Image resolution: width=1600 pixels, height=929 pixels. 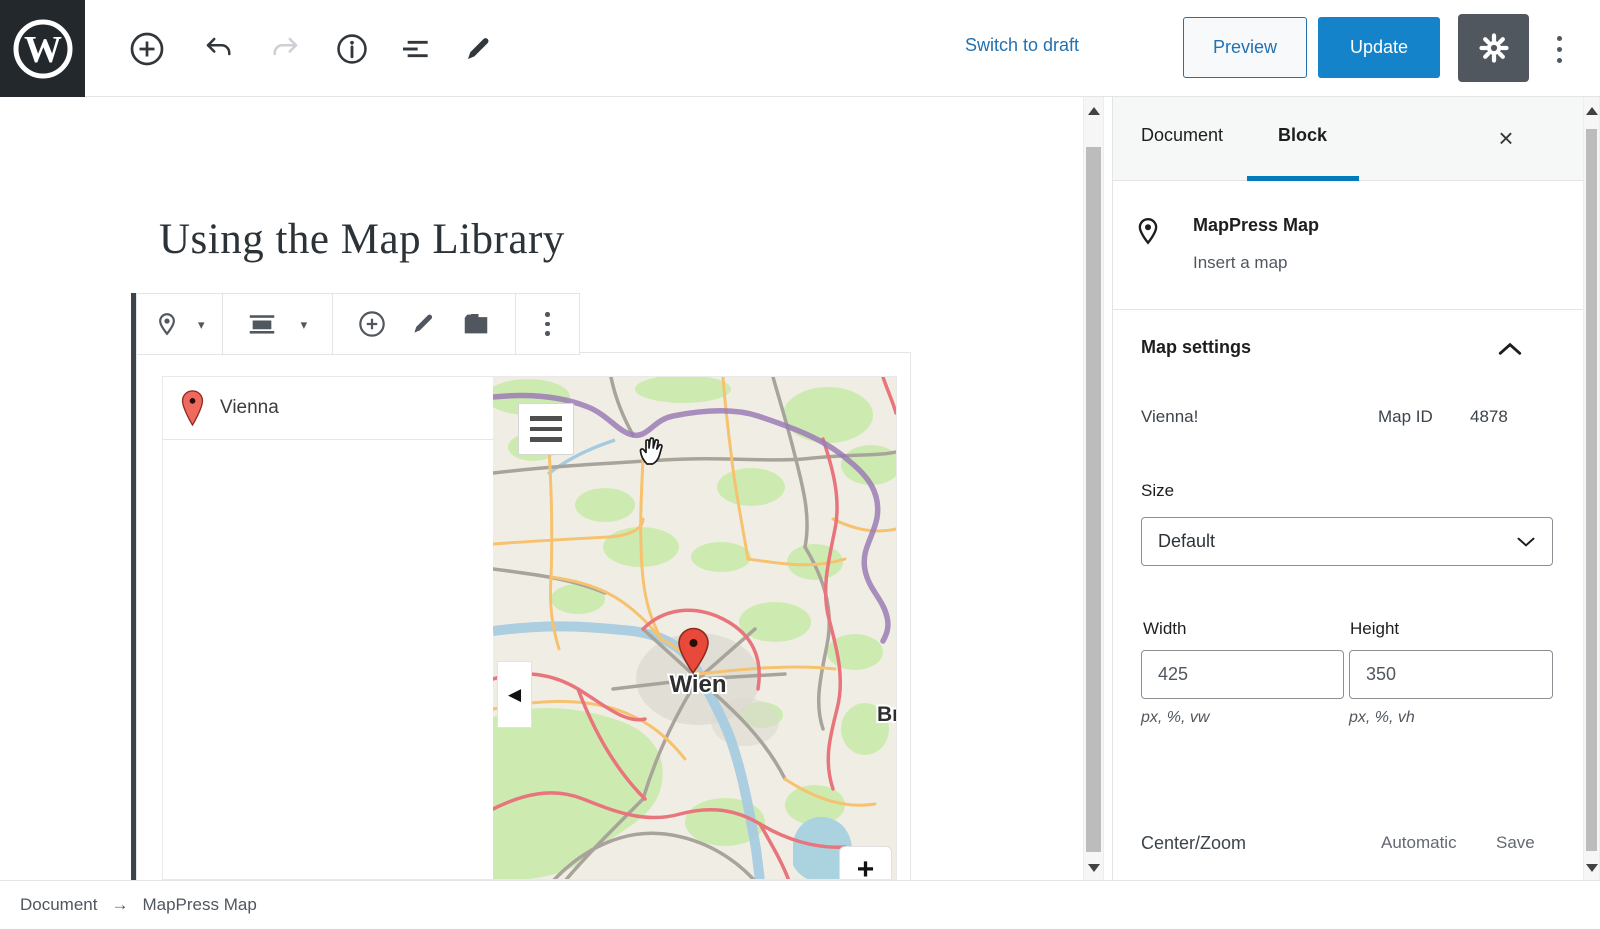 What do you see at coordinates (120, 904) in the screenshot?
I see `breadcrumb-arrow-icon: →` at bounding box center [120, 904].